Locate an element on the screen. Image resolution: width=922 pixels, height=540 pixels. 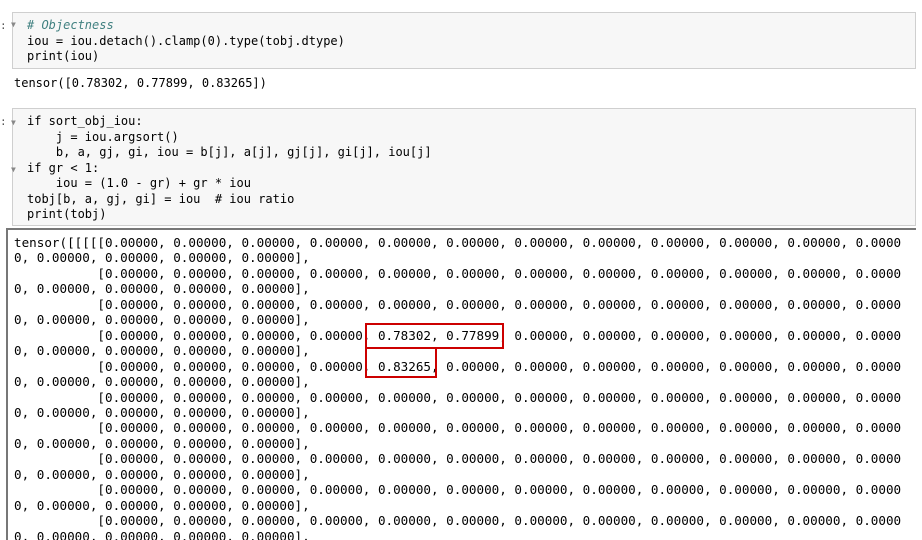
code-line: if sort_obj_iou: is located at coordinates (85, 121).